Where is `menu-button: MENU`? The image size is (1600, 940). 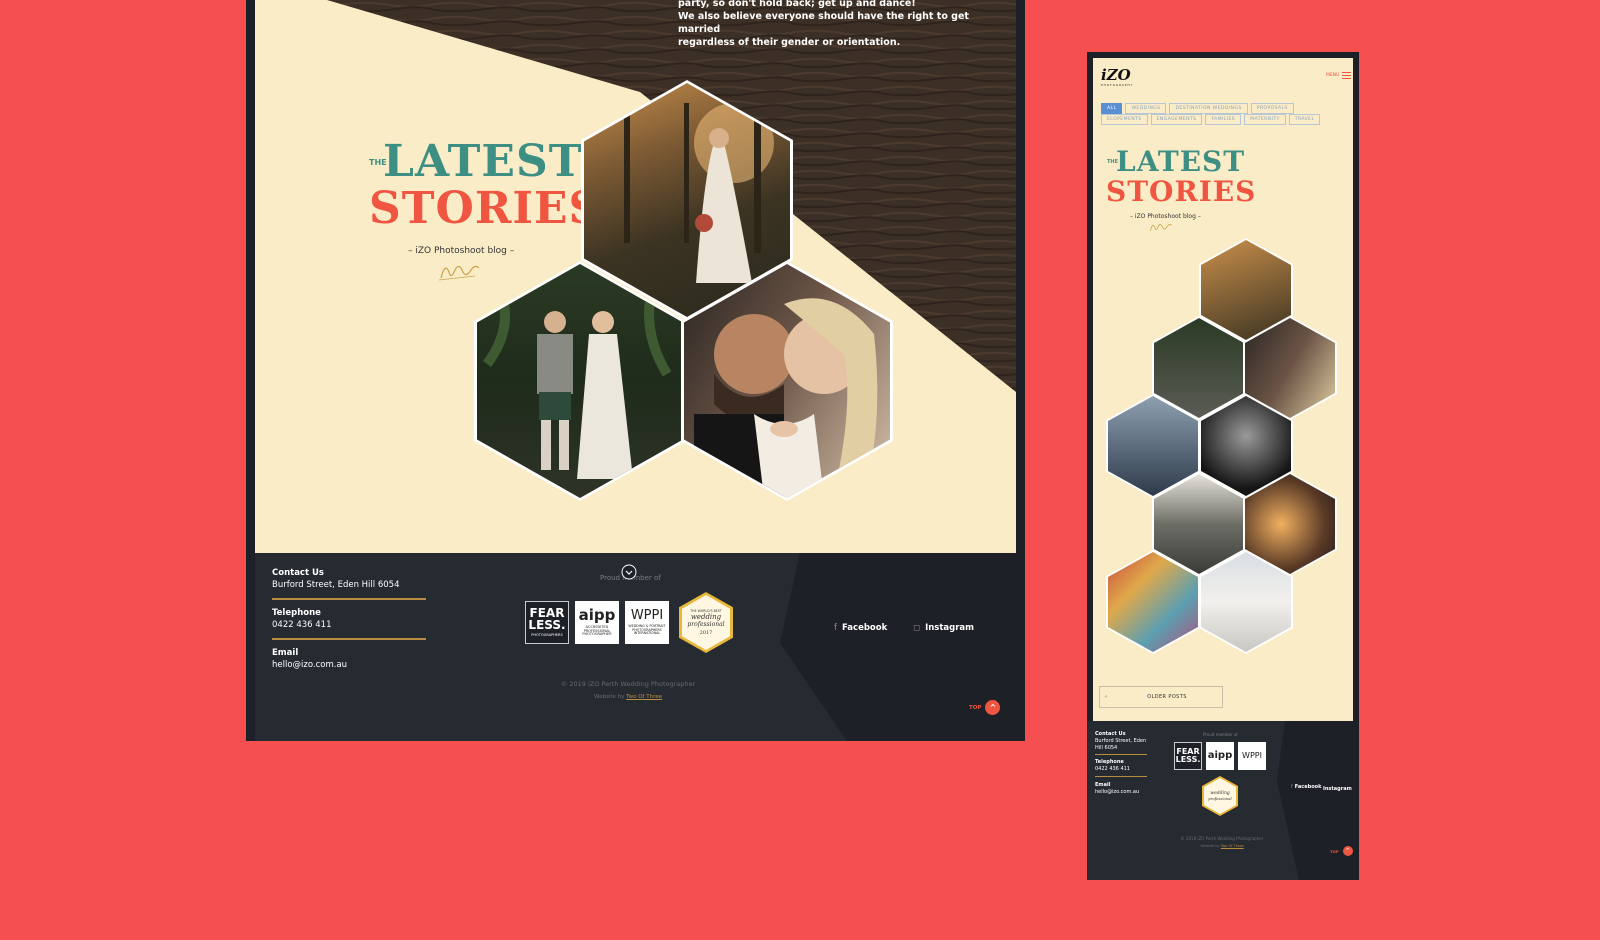 menu-button: MENU is located at coordinates (1339, 75).